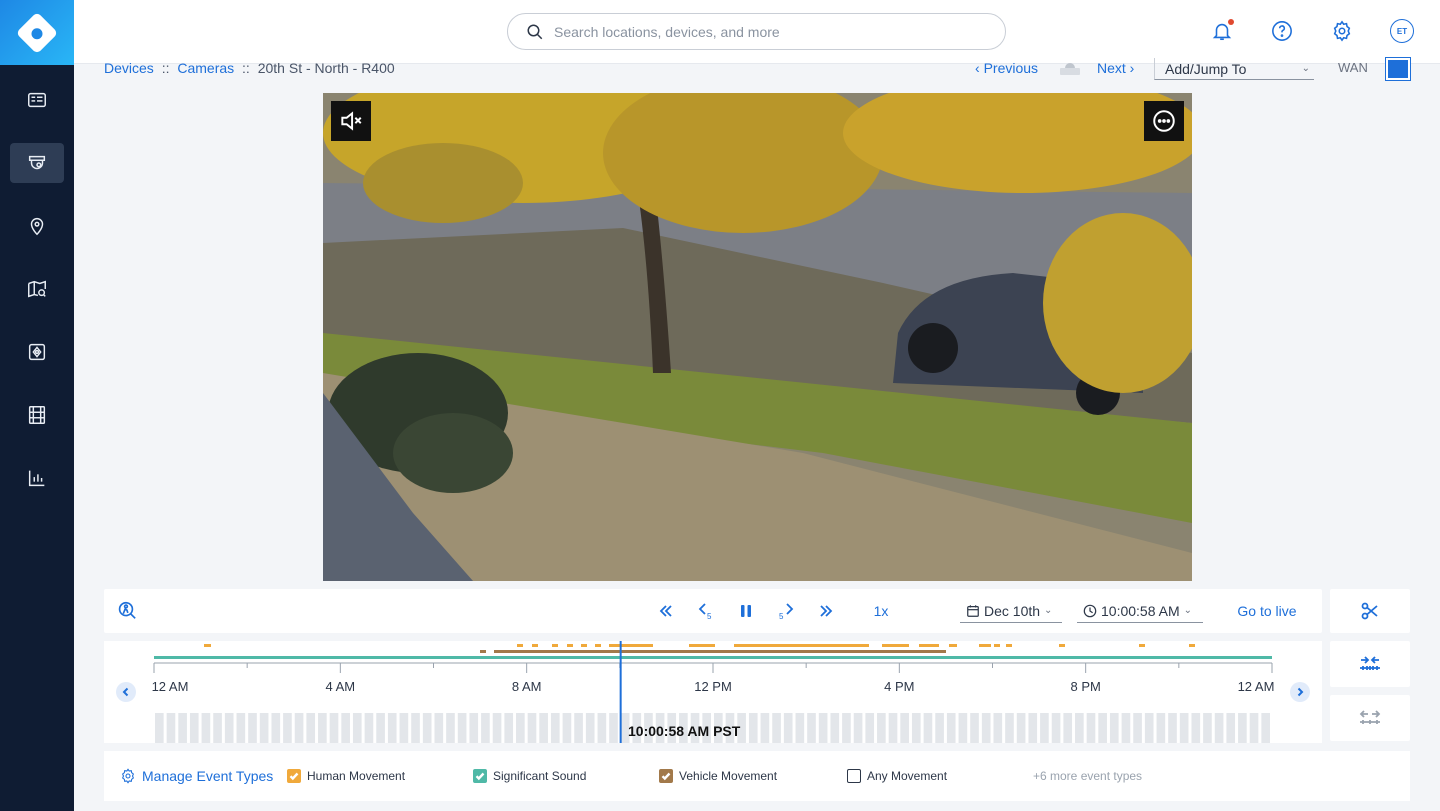 The height and width of the screenshot is (811, 1440). What do you see at coordinates (1222, 31) in the screenshot?
I see `notifications-button` at bounding box center [1222, 31].